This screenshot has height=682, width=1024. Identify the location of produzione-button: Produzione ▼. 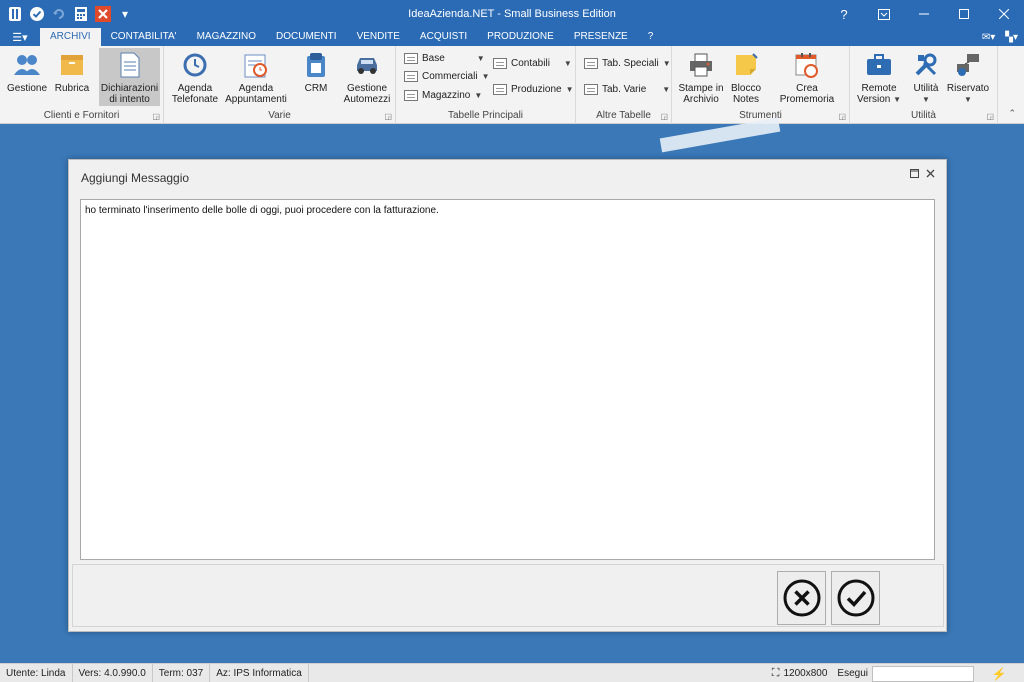
(533, 89).